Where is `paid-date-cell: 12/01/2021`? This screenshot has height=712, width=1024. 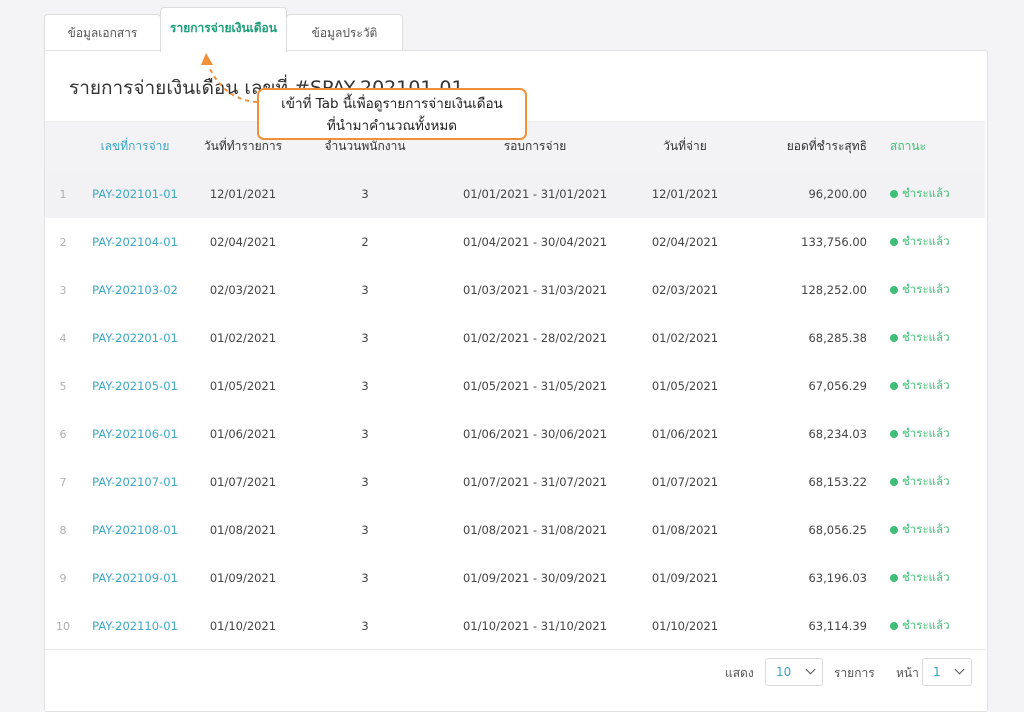
paid-date-cell: 12/01/2021 is located at coordinates (685, 194).